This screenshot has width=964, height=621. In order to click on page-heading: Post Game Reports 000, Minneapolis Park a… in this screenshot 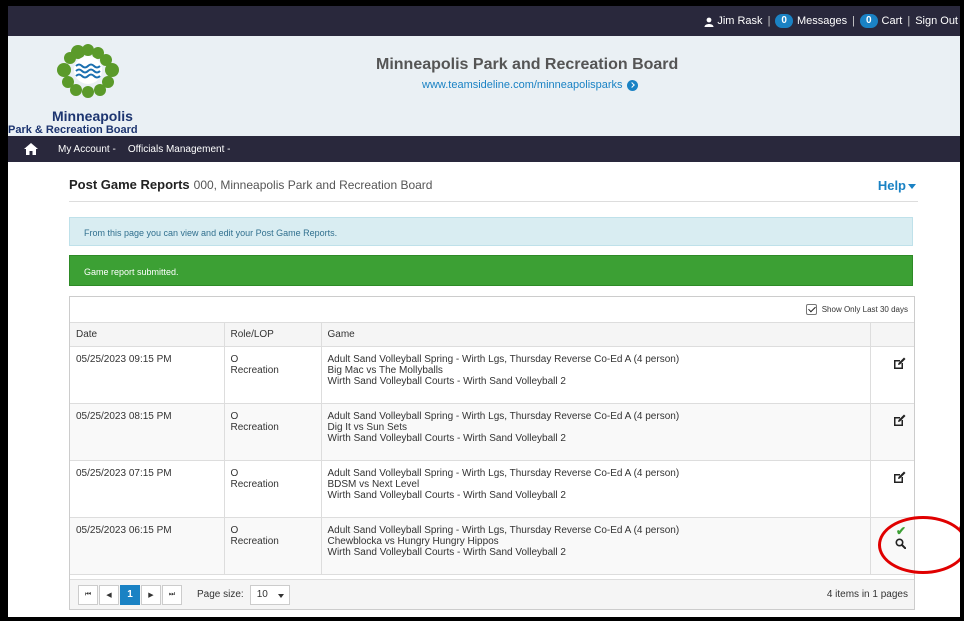, I will do `click(493, 187)`.